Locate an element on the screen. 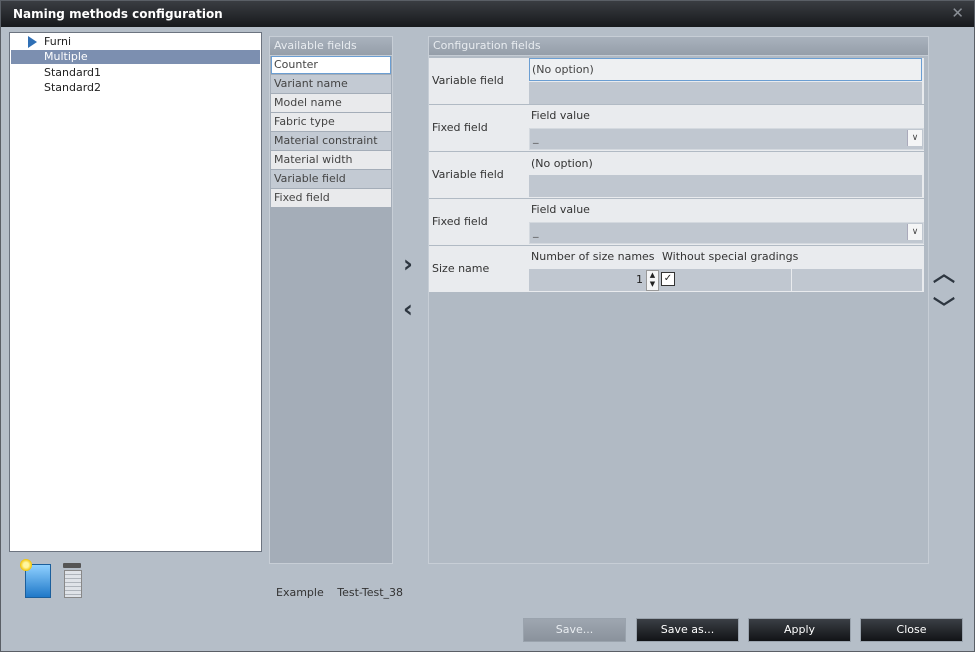 Image resolution: width=975 pixels, height=652 pixels. trash-icon is located at coordinates (72, 580).